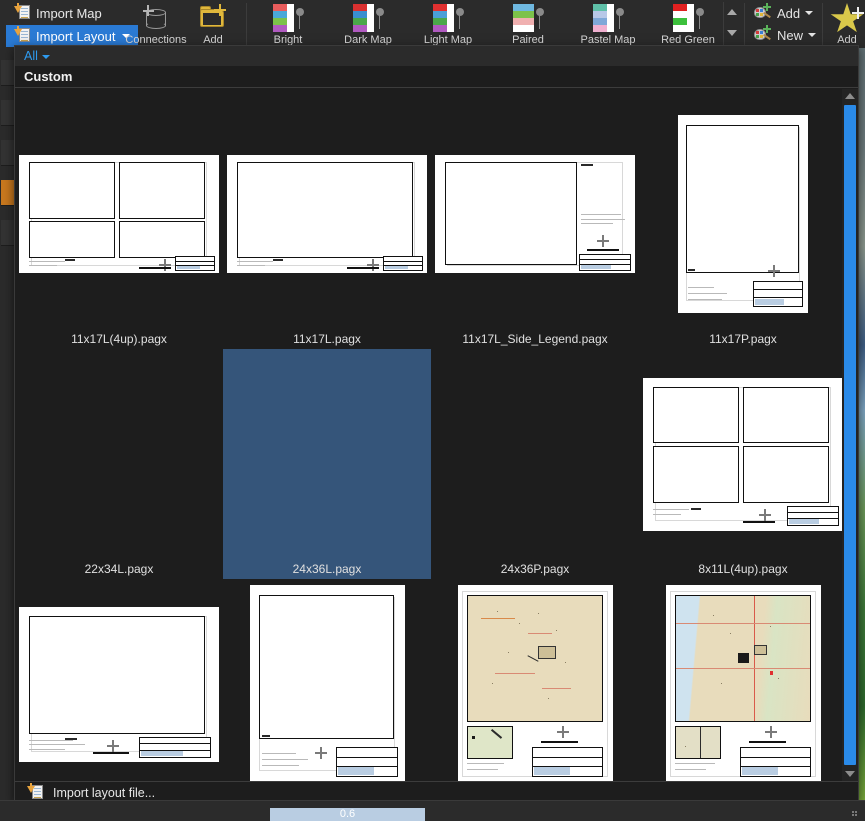  What do you see at coordinates (436, 56) in the screenshot?
I see `gallery-filter-bar: All` at bounding box center [436, 56].